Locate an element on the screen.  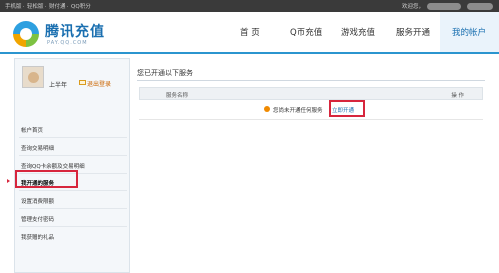
top-link-tenpay: 财付通 is located at coordinates (57, 7).